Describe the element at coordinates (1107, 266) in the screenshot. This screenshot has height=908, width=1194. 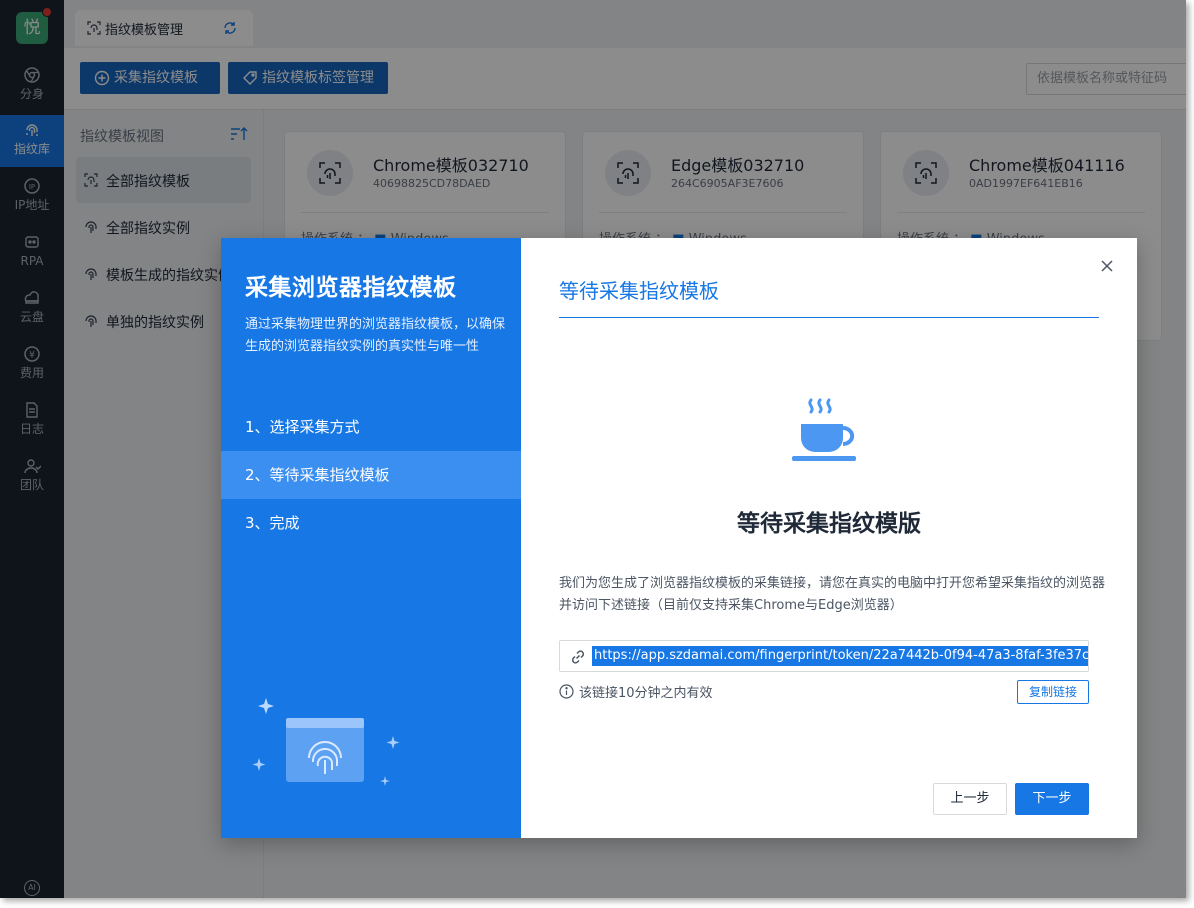
I see `close-icon` at that location.